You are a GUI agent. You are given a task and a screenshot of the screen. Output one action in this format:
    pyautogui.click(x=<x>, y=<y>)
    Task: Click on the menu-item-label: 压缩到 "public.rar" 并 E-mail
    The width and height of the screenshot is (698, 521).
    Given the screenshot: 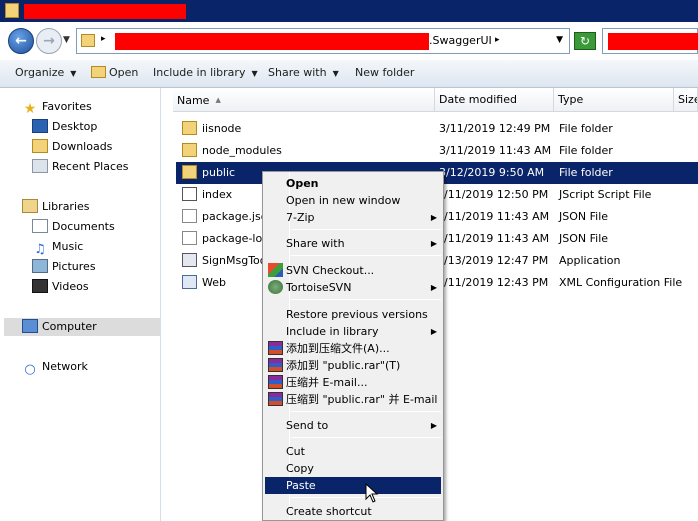 What is the action you would take?
    pyautogui.click(x=362, y=399)
    